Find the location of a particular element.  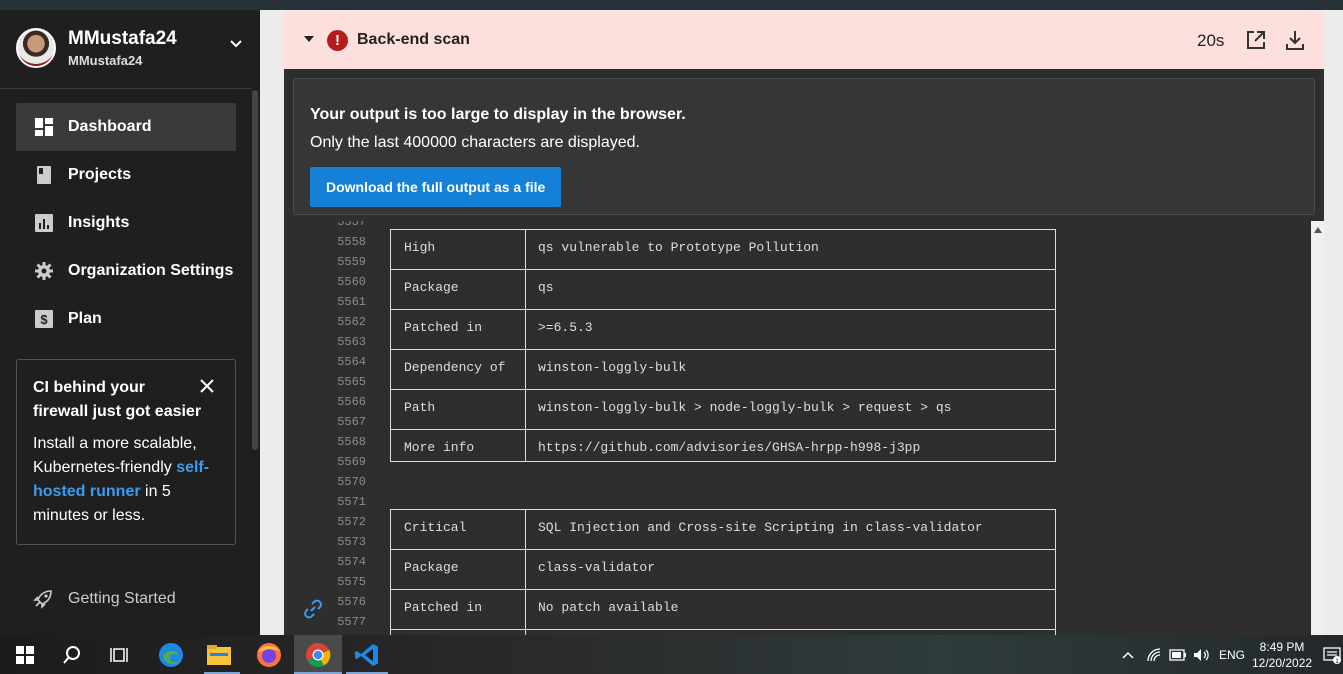

sidebar-item-dashboard: Dashboard is located at coordinates (126, 127).